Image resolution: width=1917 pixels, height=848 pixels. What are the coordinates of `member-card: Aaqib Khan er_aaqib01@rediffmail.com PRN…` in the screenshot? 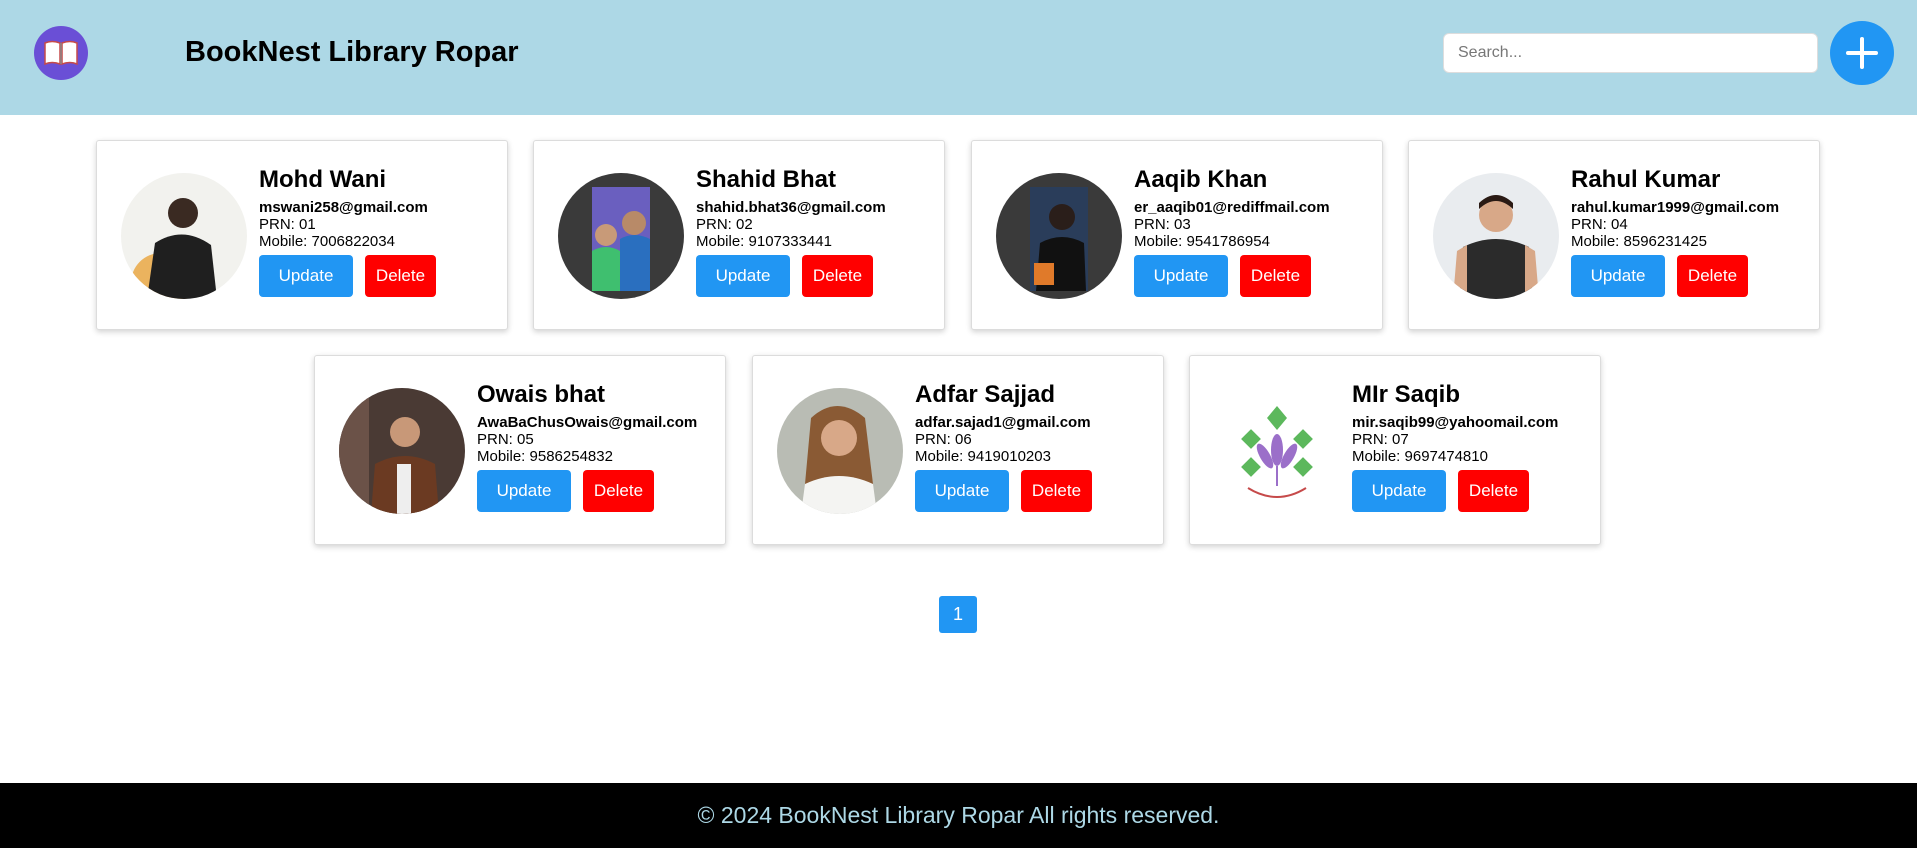 It's located at (1177, 235).